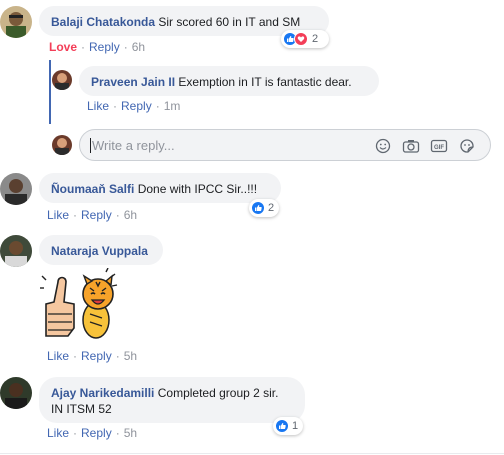 This screenshot has width=504, height=455. I want to click on svg-text: GIF, so click(439, 148).